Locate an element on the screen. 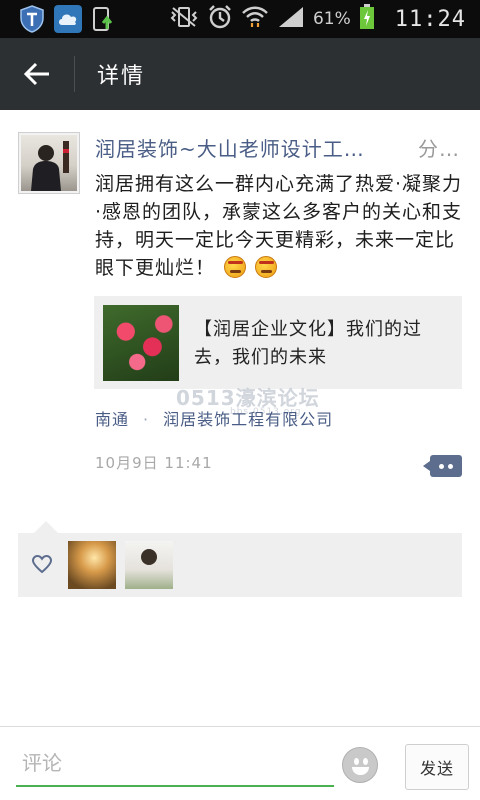 The width and height of the screenshot is (480, 800). emoji-button is located at coordinates (360, 765).